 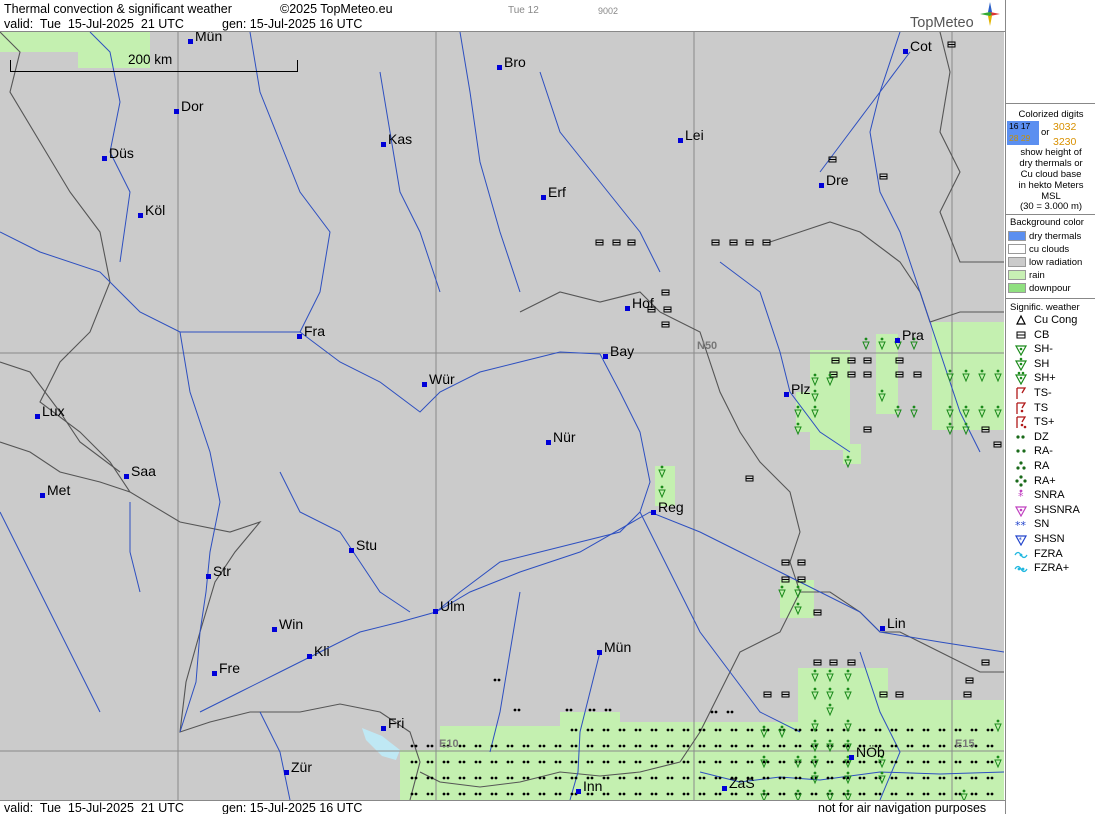 I want to click on day-label: Tue 12, so click(x=523, y=10).